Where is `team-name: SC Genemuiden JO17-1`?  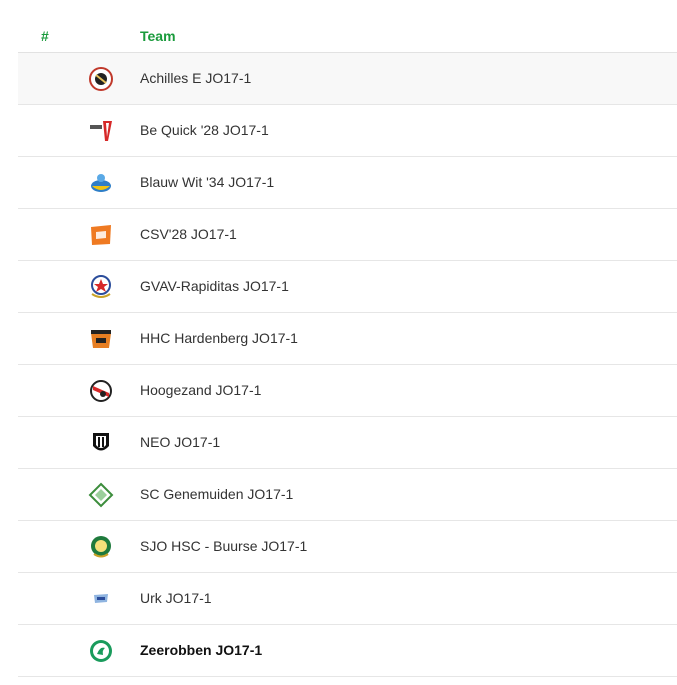 team-name: SC Genemuiden JO17-1 is located at coordinates (216, 494).